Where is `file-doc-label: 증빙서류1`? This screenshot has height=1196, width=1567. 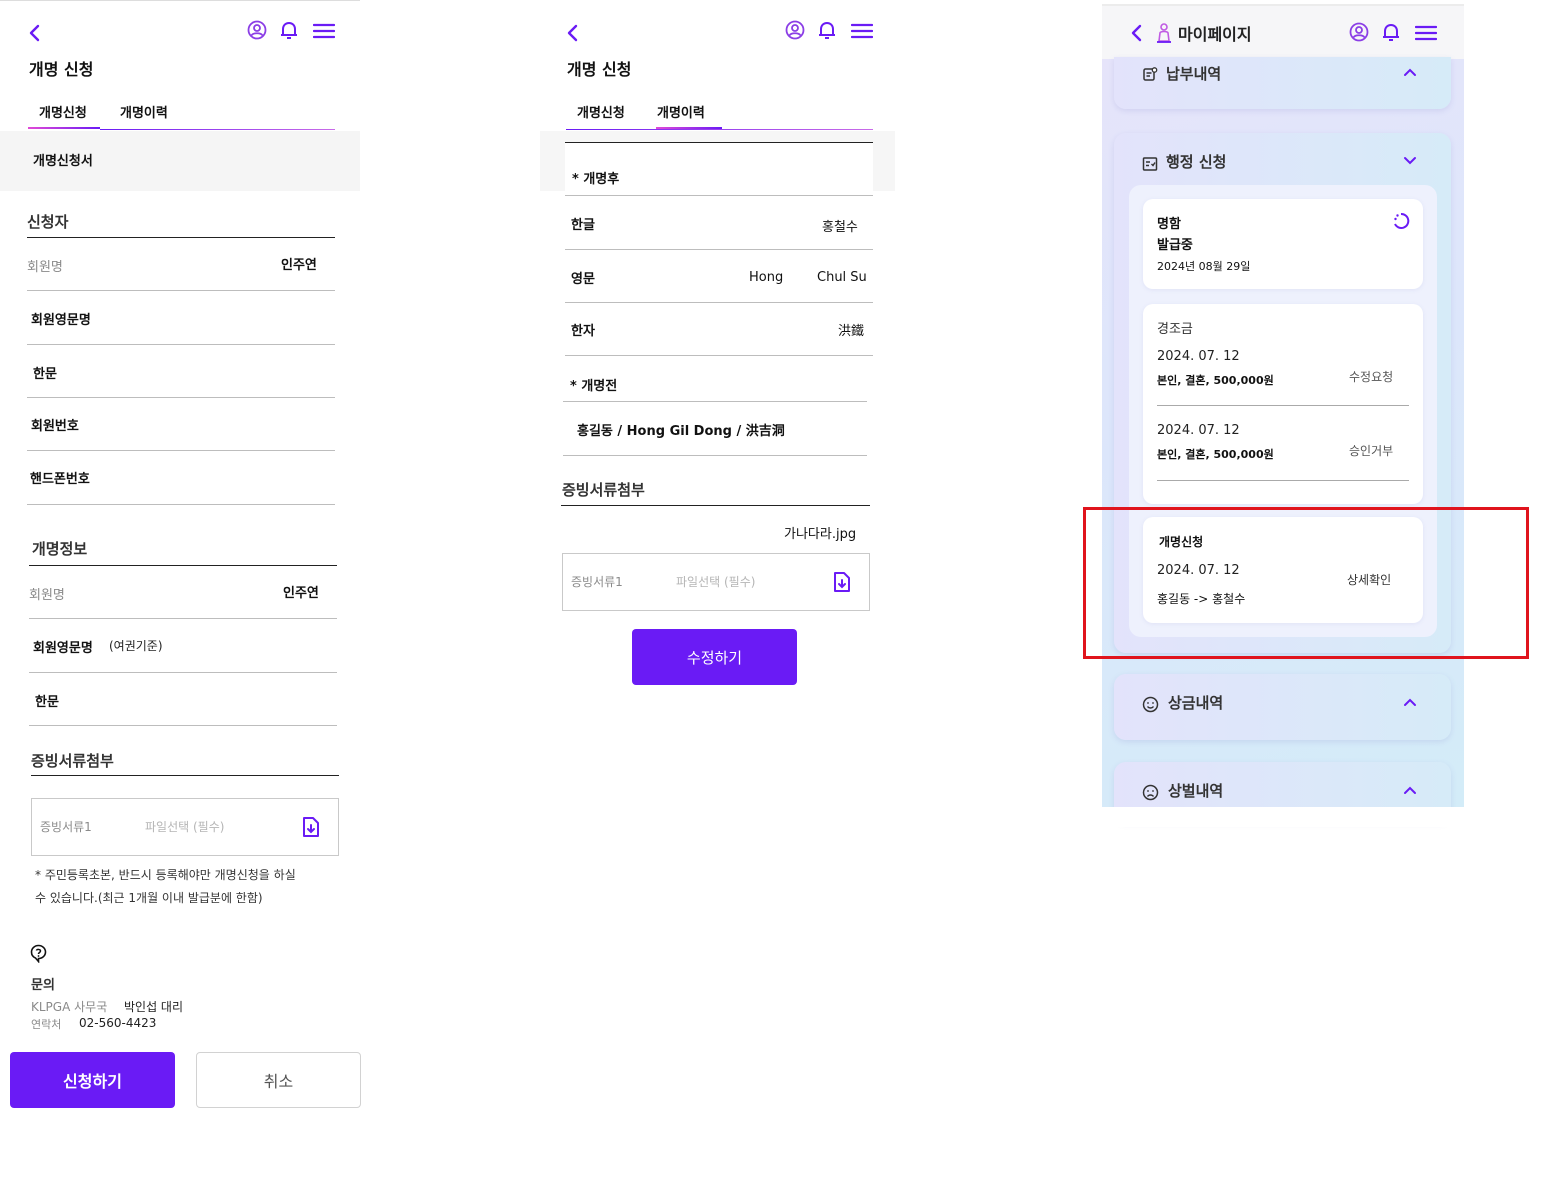
file-doc-label: 증빙서류1 is located at coordinates (597, 582).